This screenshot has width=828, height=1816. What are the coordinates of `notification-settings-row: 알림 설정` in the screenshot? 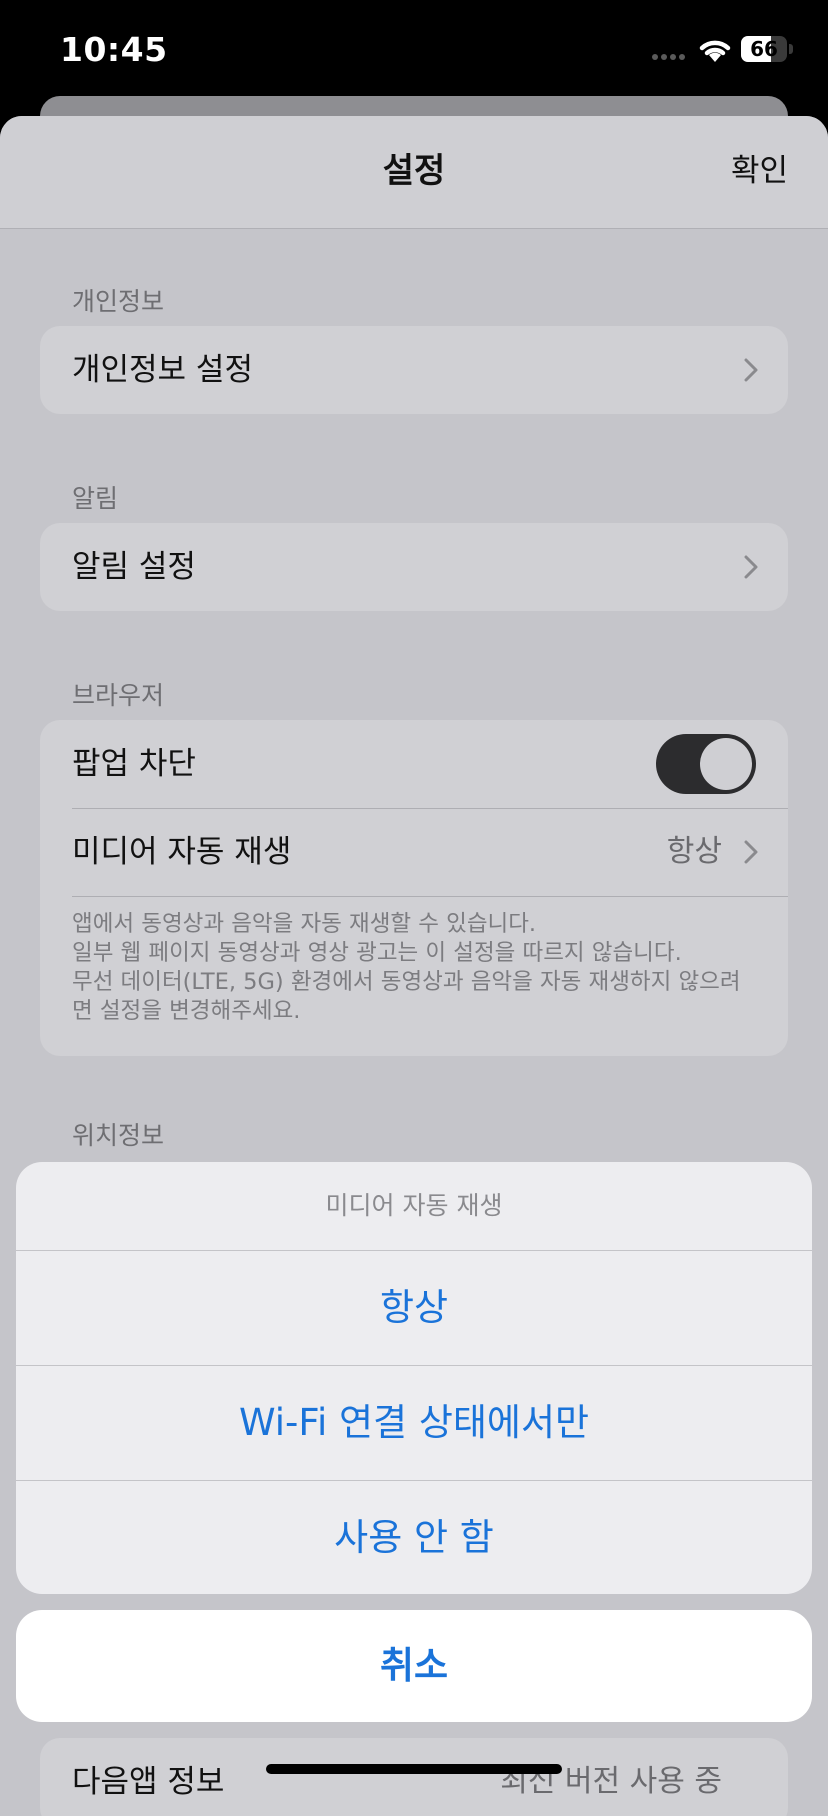 It's located at (414, 567).